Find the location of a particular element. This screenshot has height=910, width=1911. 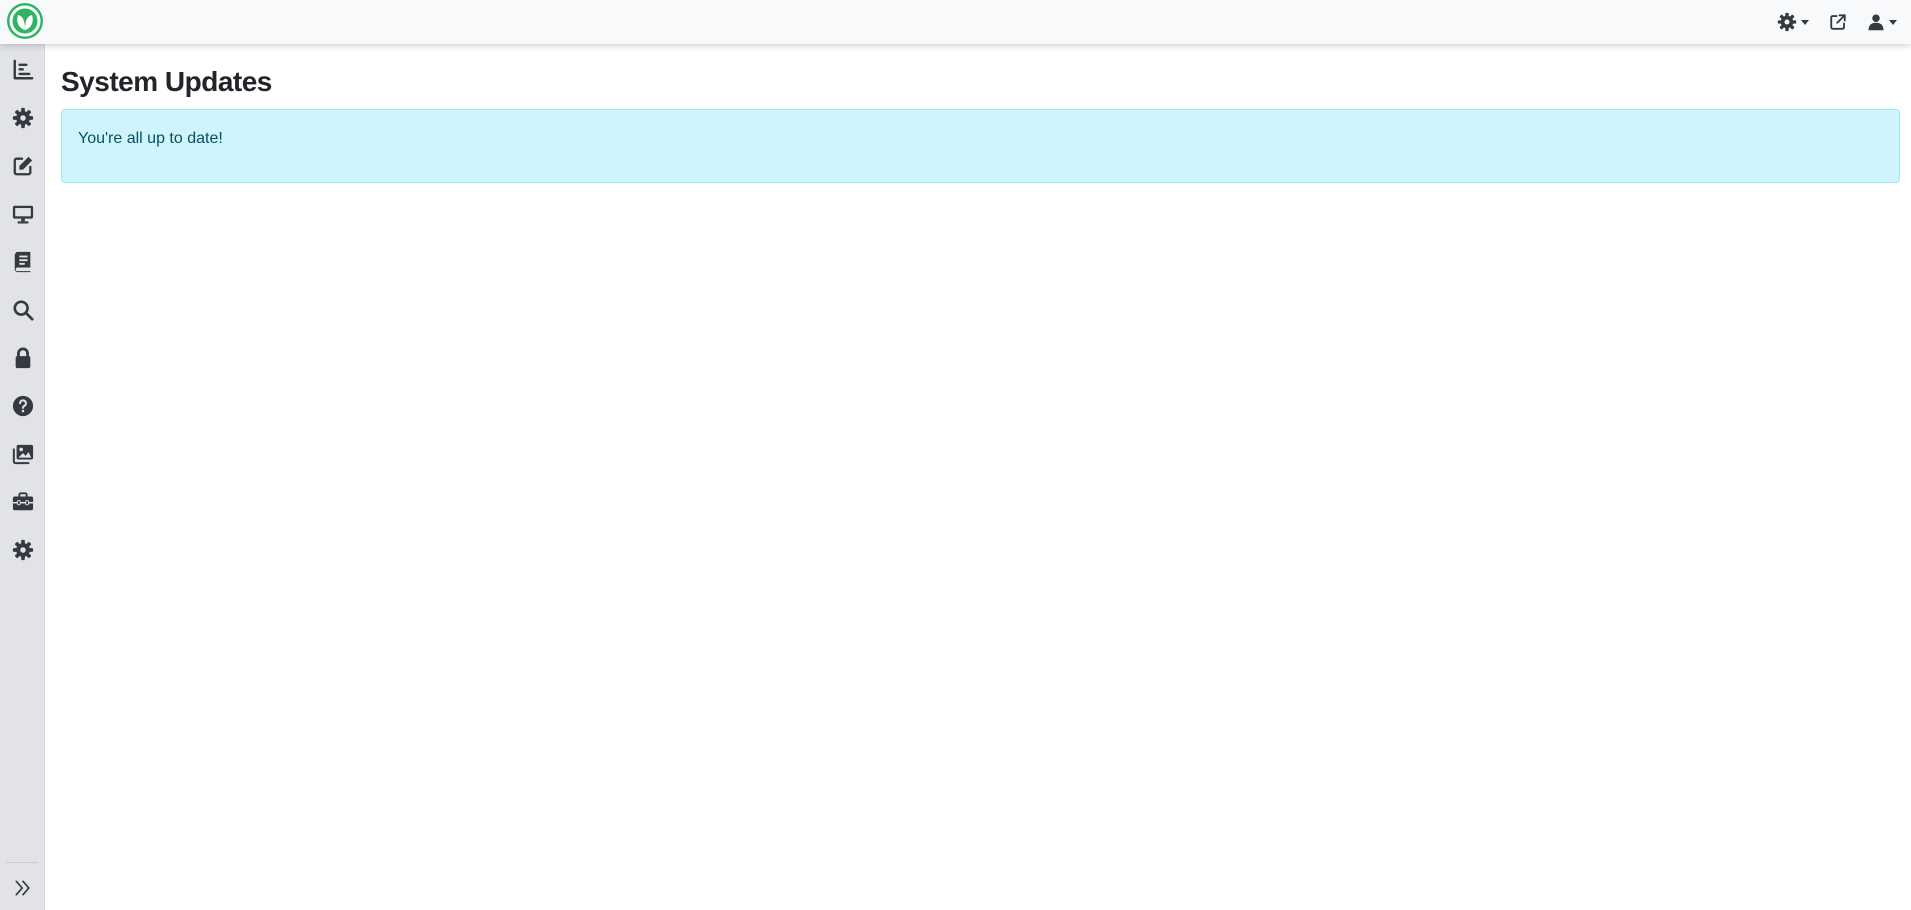

sidebar-item-library is located at coordinates (22, 262).